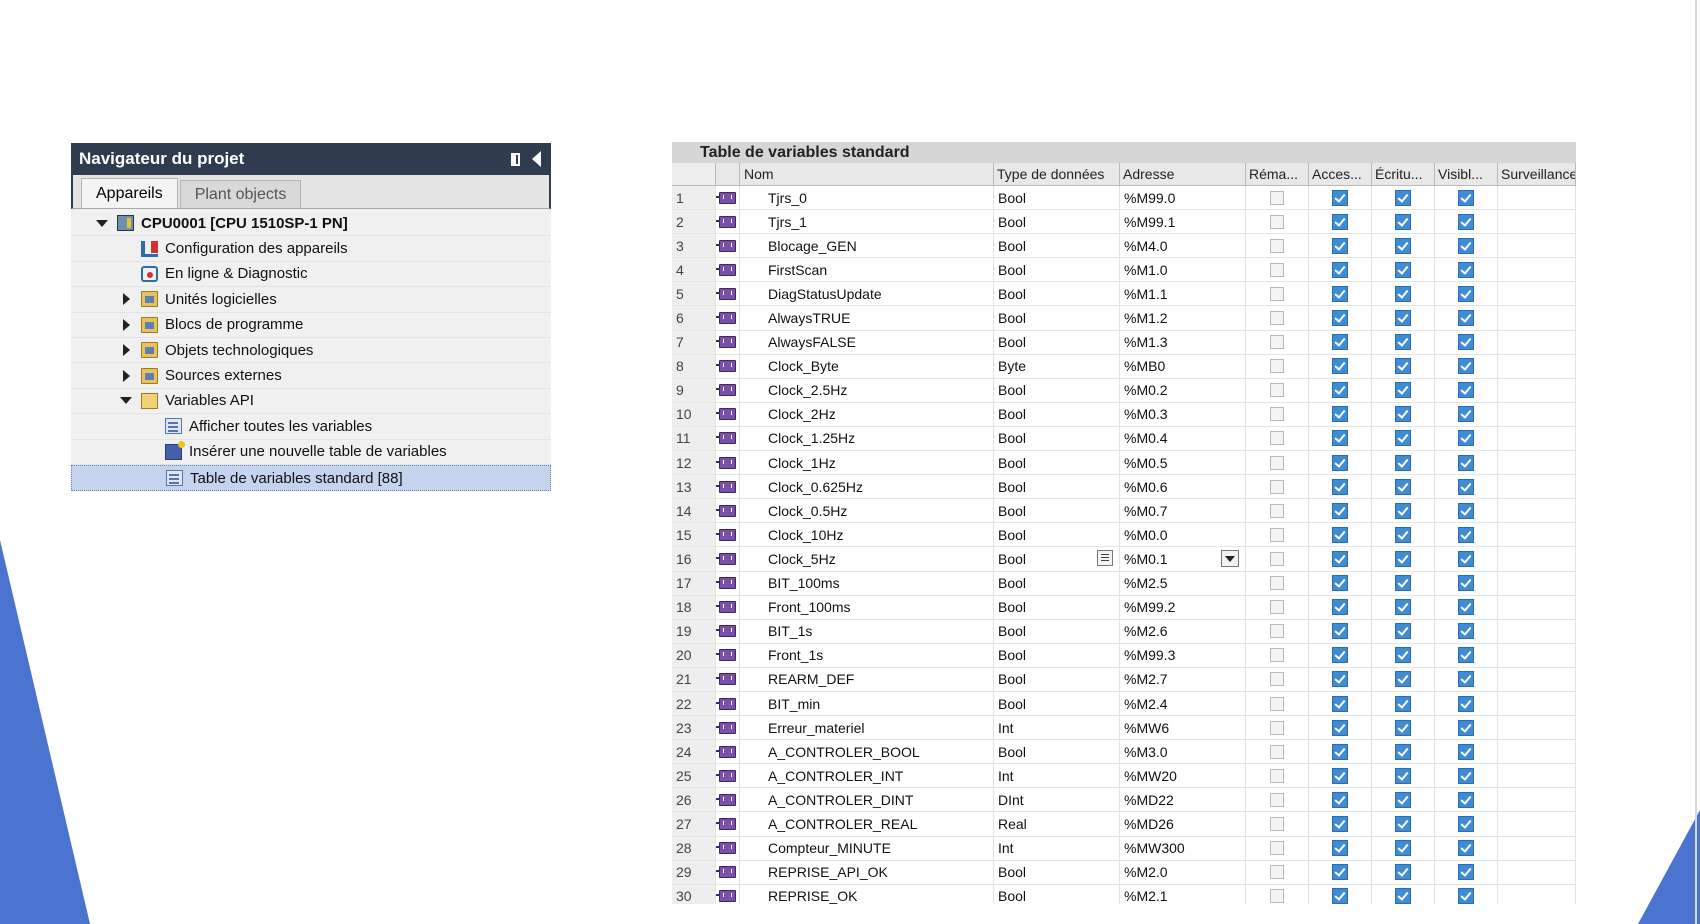 This screenshot has width=1700, height=924. Describe the element at coordinates (867, 655) in the screenshot. I see `tag-name-cell: Front_1s` at that location.